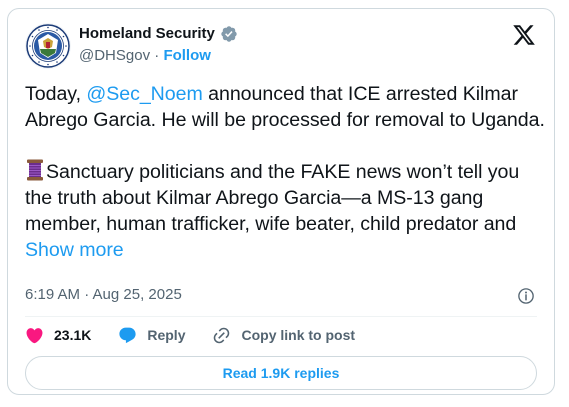 The height and width of the screenshot is (407, 569). What do you see at coordinates (73, 335) in the screenshot?
I see `like-count: 23.1K` at bounding box center [73, 335].